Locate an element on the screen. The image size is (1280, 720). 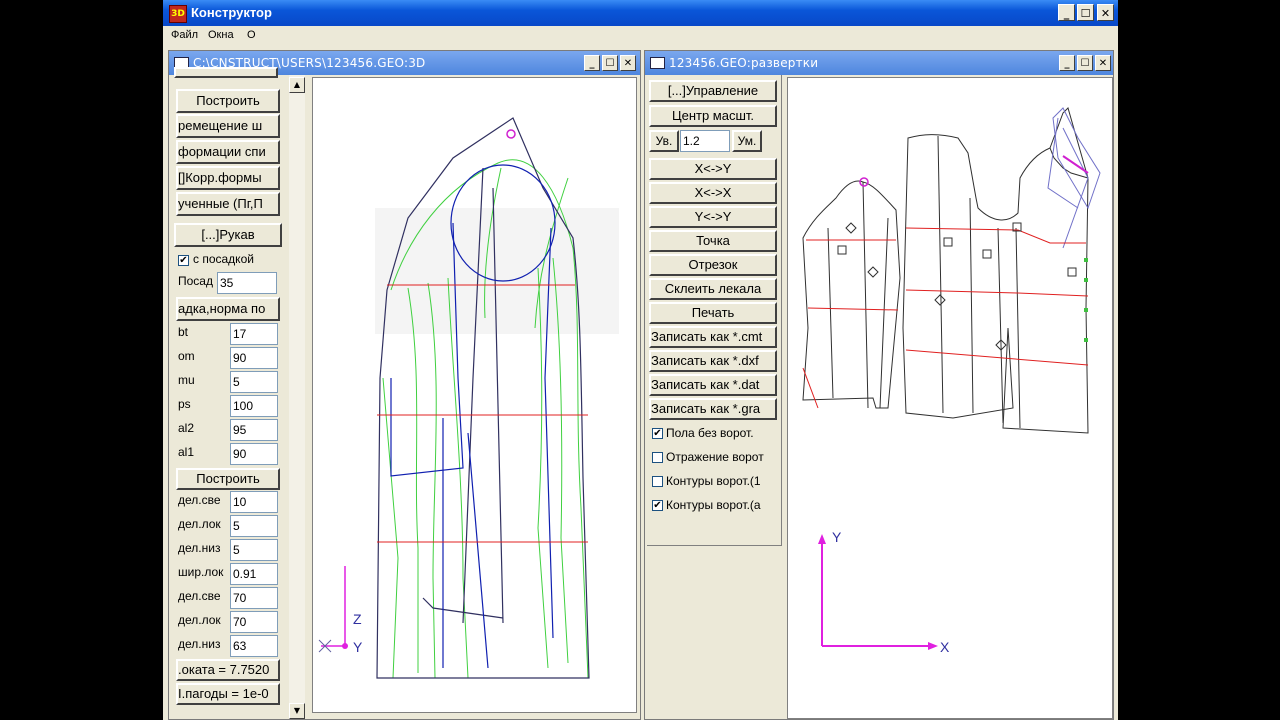
param2-input-2: 5 is located at coordinates (254, 526).